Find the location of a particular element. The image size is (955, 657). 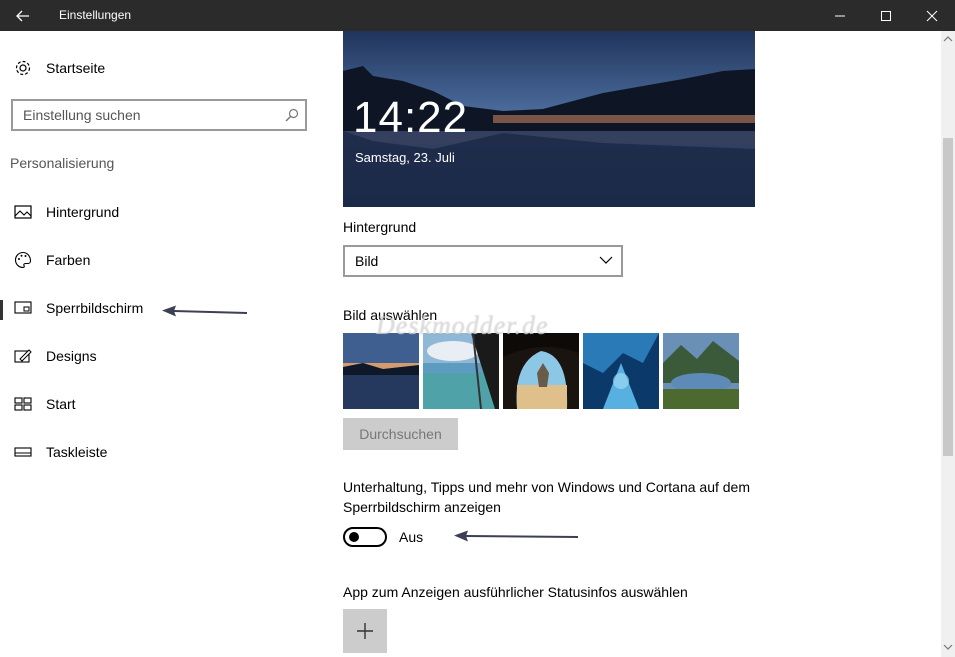

add-status-app-button is located at coordinates (365, 631).